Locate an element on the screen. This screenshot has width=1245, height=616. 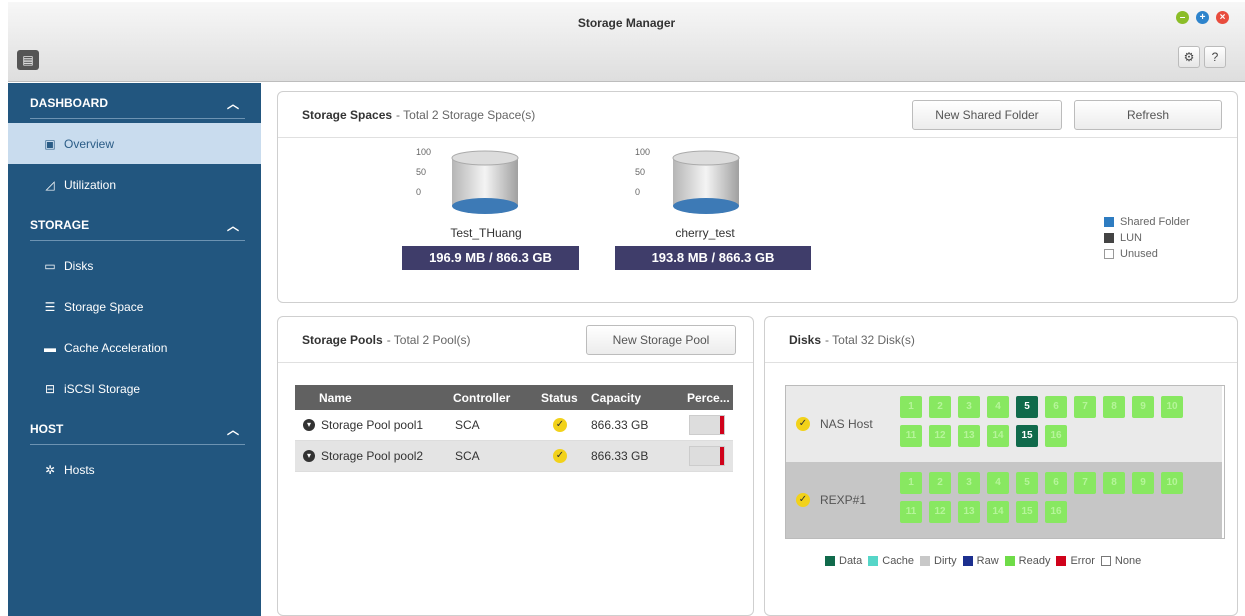
table-row: ▾ Storage Pool pool1 SCA ✓ 866.33 GB is located at coordinates (514, 425).